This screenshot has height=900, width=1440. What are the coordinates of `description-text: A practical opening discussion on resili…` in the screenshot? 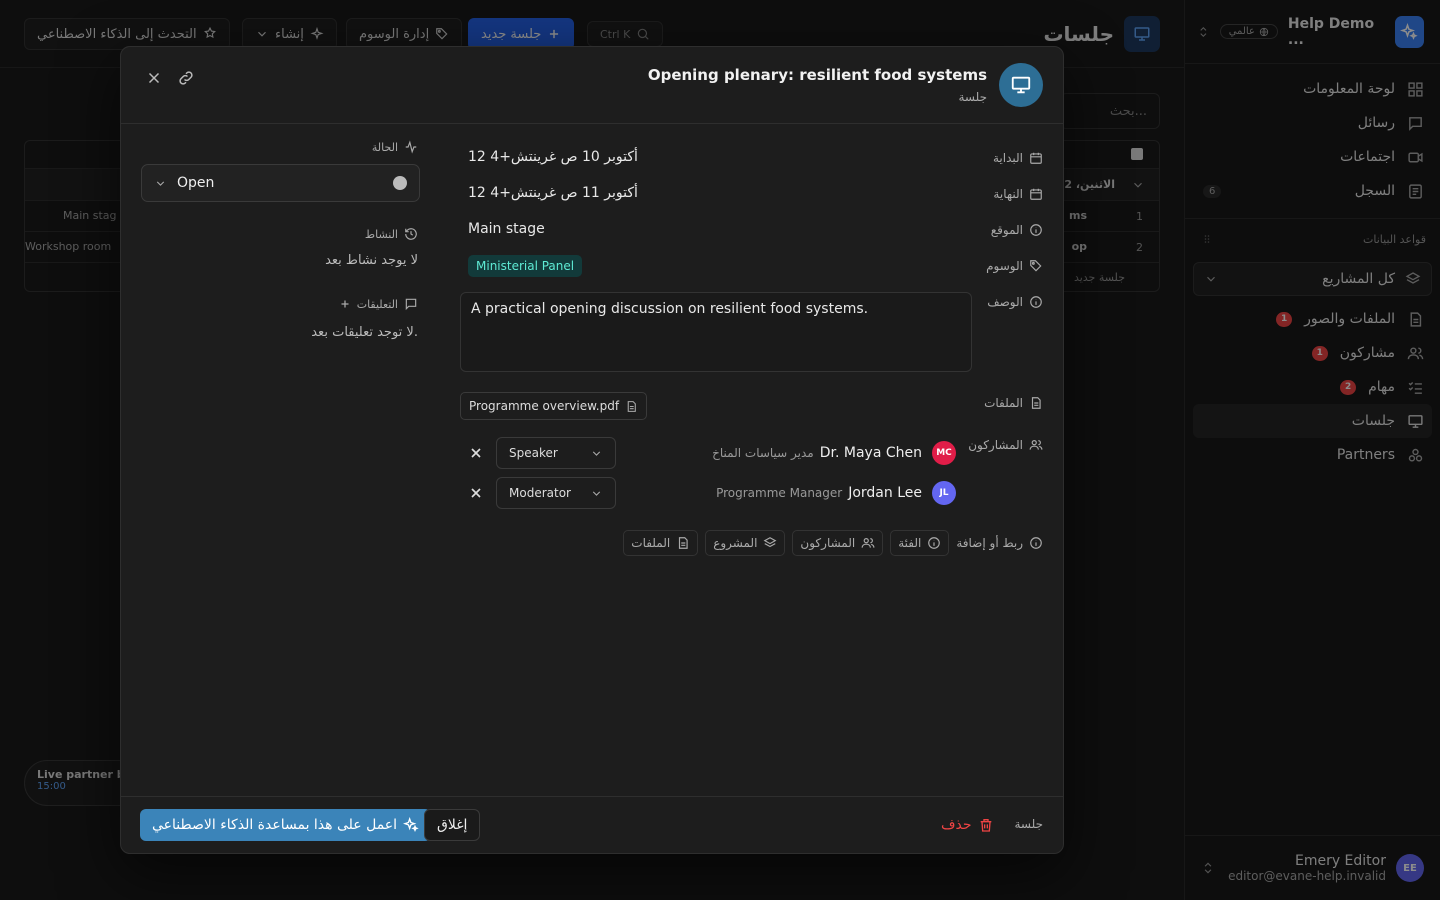 It's located at (670, 309).